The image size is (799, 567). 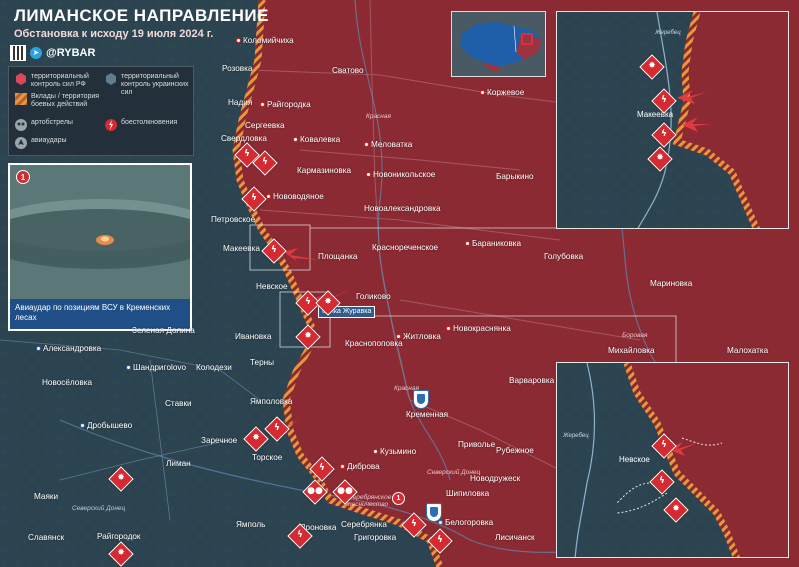 What do you see at coordinates (316, 139) in the screenshot?
I see `place-kovalevka: Ковалевка` at bounding box center [316, 139].